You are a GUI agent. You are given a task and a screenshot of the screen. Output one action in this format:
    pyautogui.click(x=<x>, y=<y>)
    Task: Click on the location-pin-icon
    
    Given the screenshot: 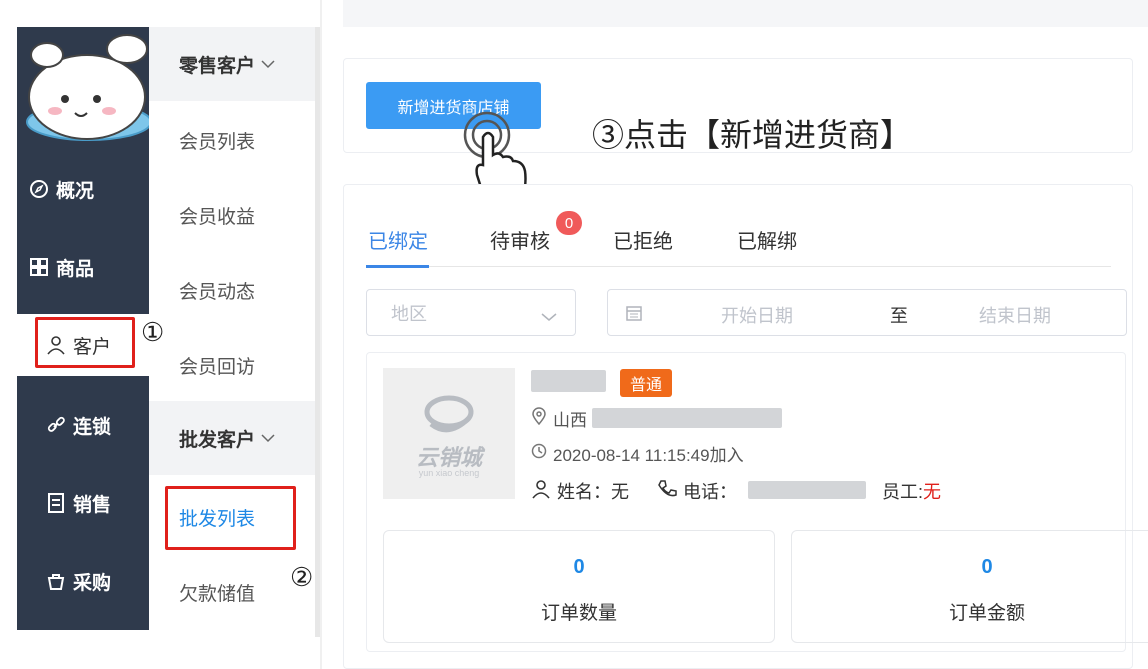 What is the action you would take?
    pyautogui.click(x=542, y=418)
    